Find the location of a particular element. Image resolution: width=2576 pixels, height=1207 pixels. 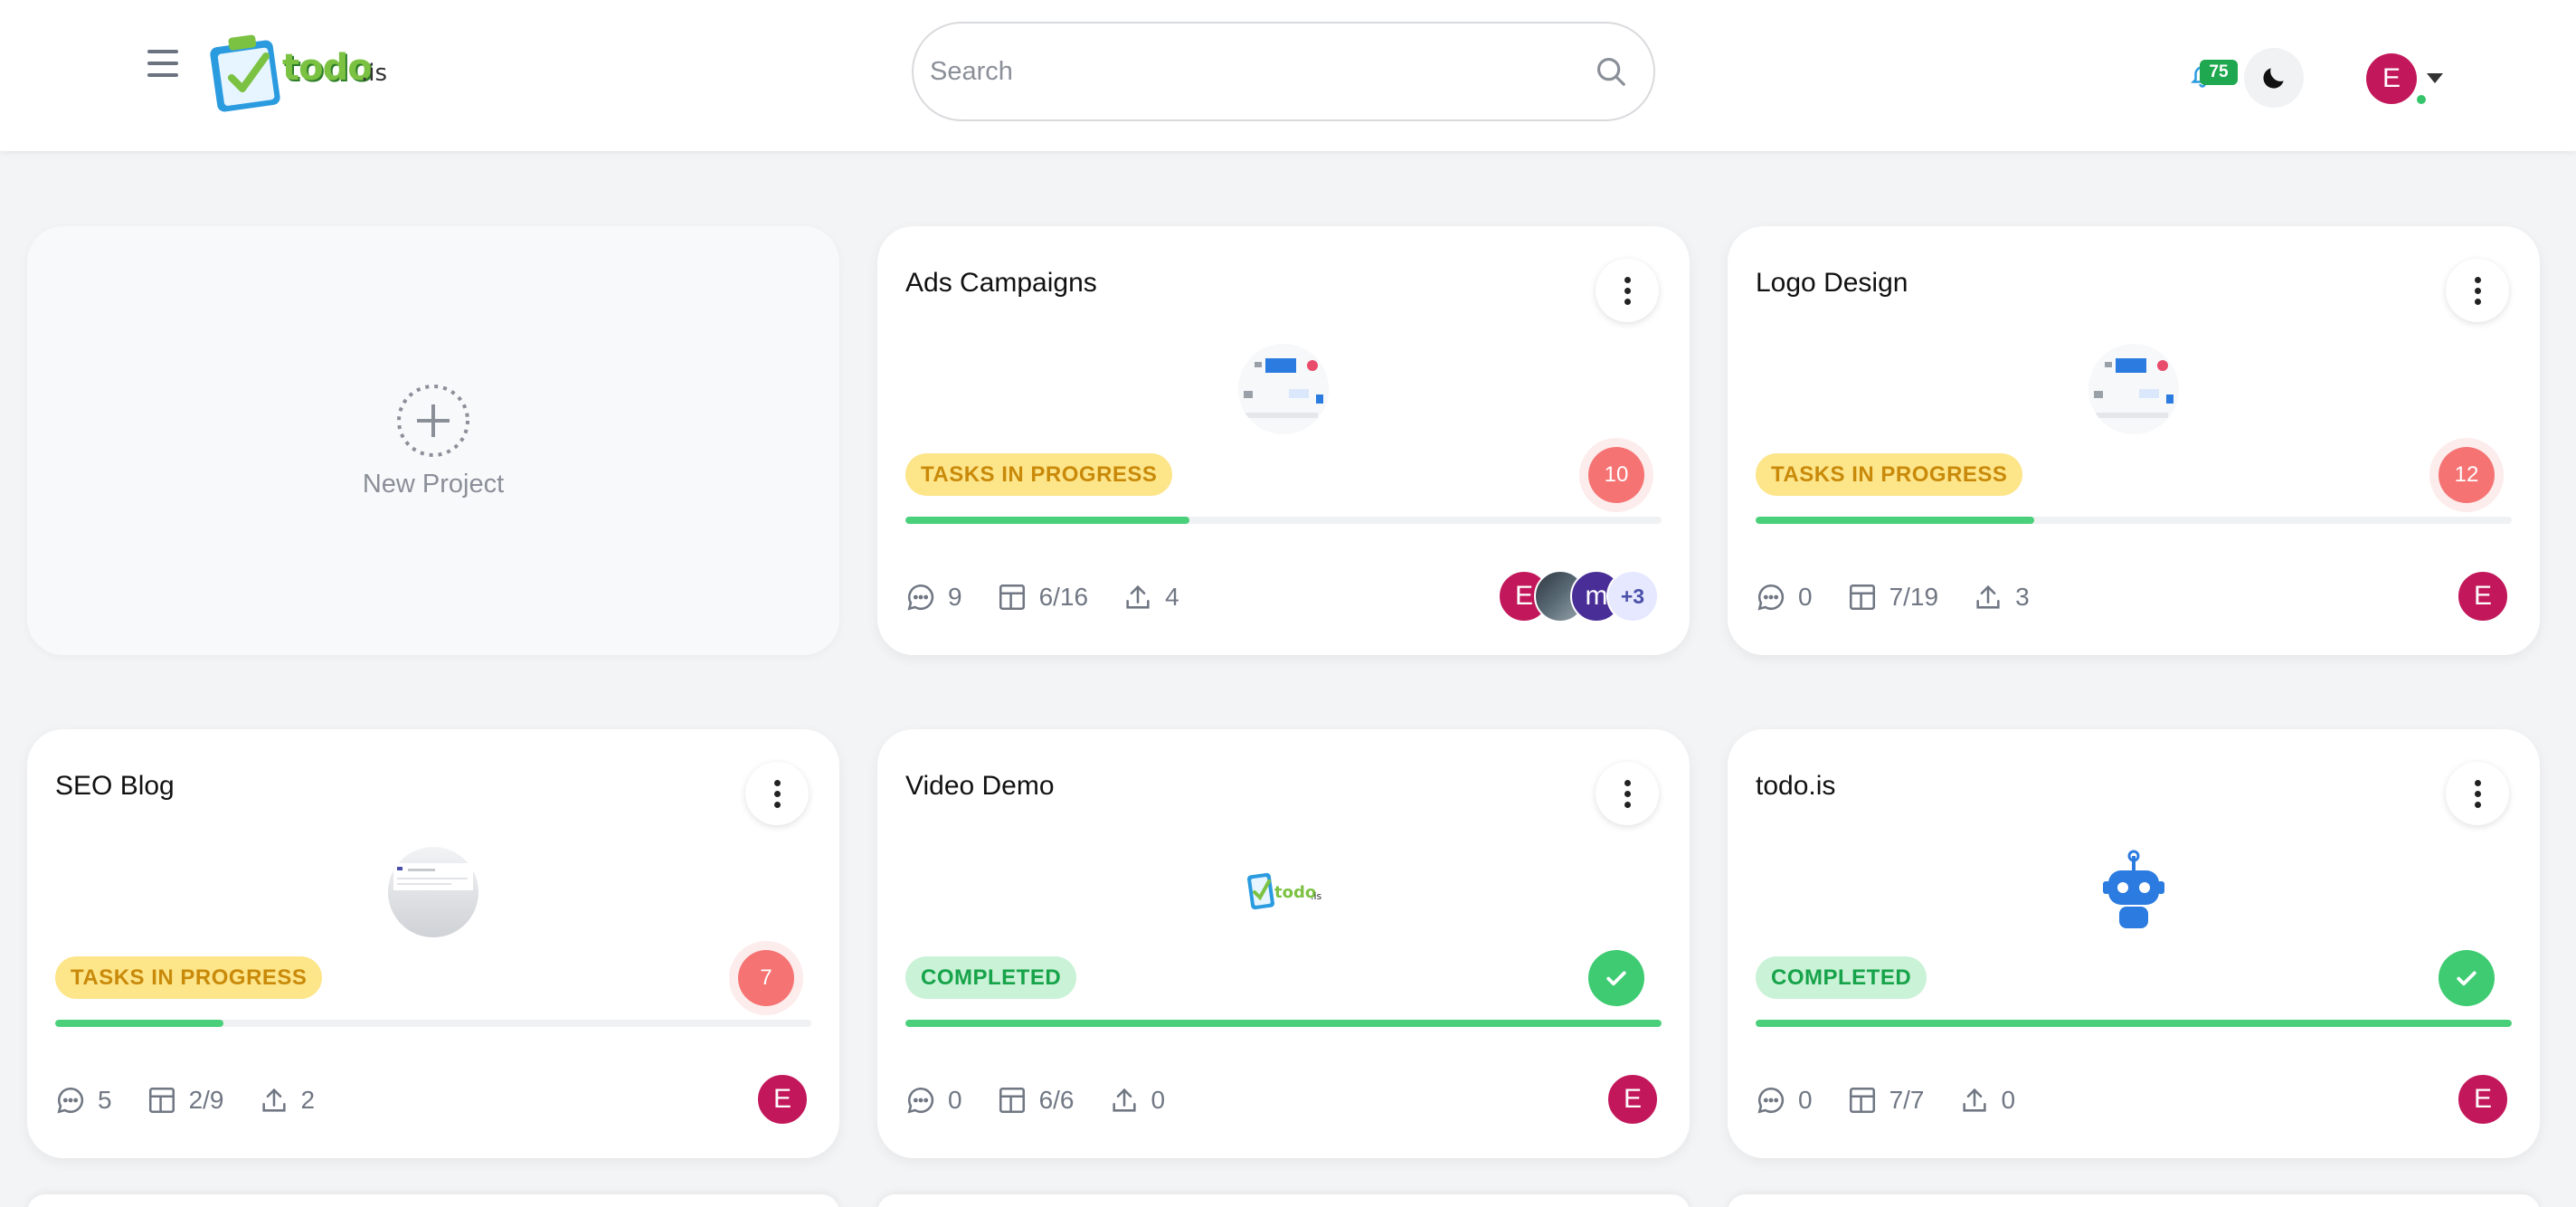

dark-mode-toggle is located at coordinates (2274, 78).